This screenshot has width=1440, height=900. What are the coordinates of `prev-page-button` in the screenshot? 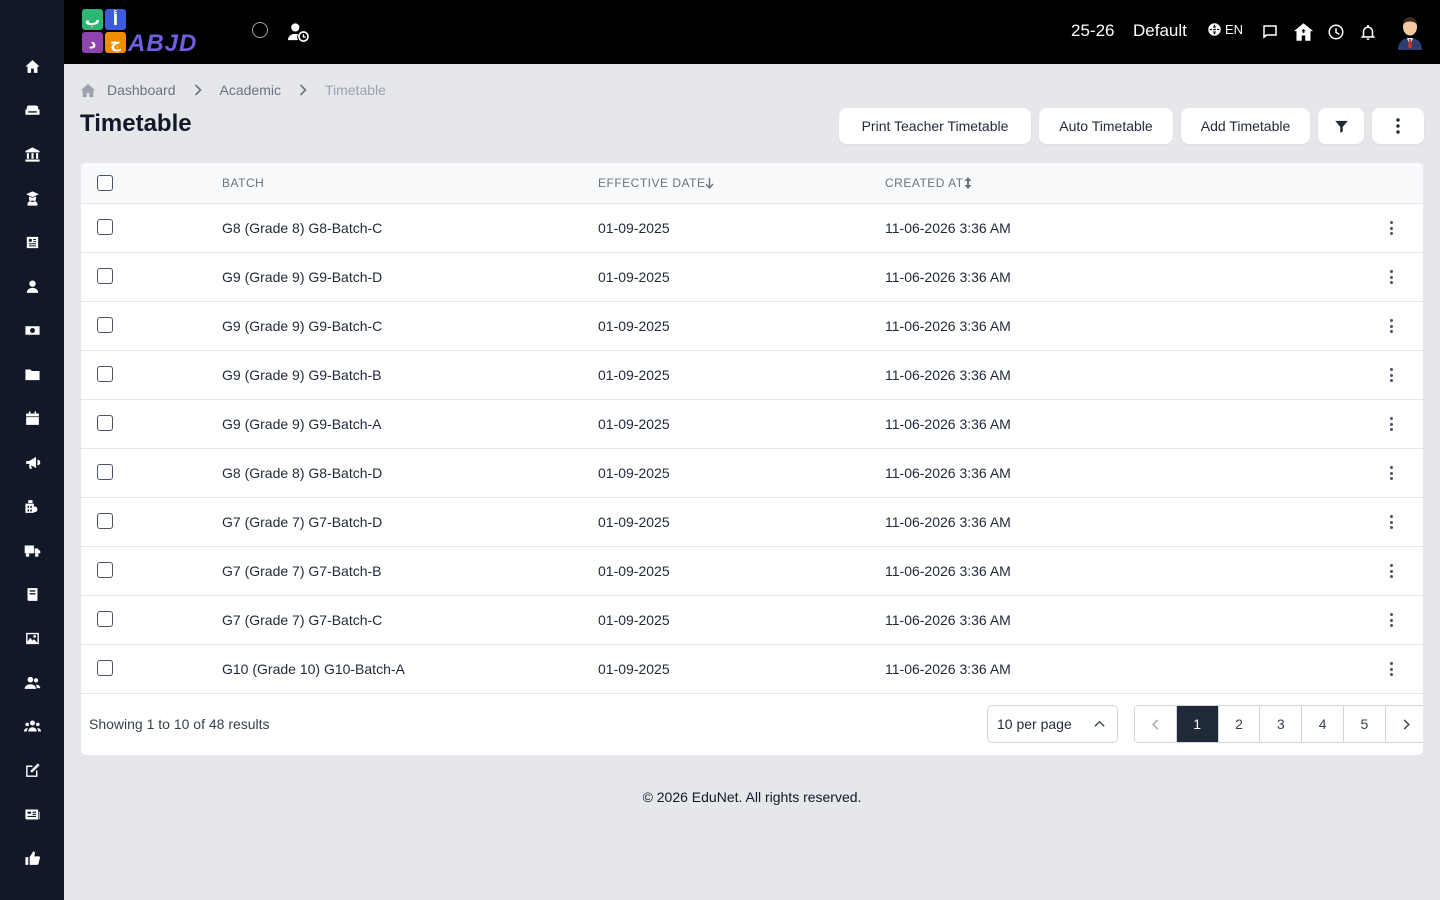 It's located at (1156, 724).